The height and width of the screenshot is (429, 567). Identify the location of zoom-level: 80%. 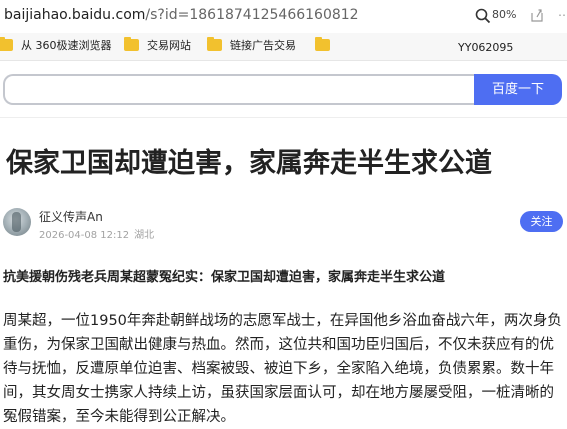
(504, 14).